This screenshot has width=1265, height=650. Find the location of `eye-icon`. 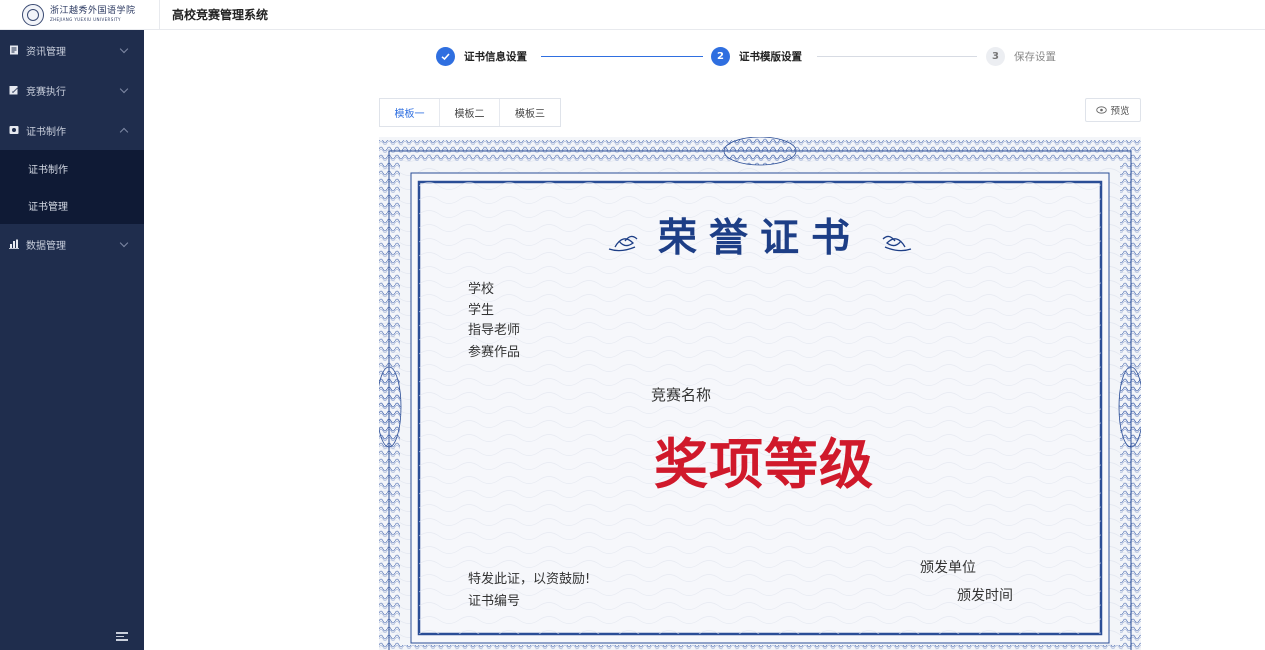

eye-icon is located at coordinates (1102, 110).